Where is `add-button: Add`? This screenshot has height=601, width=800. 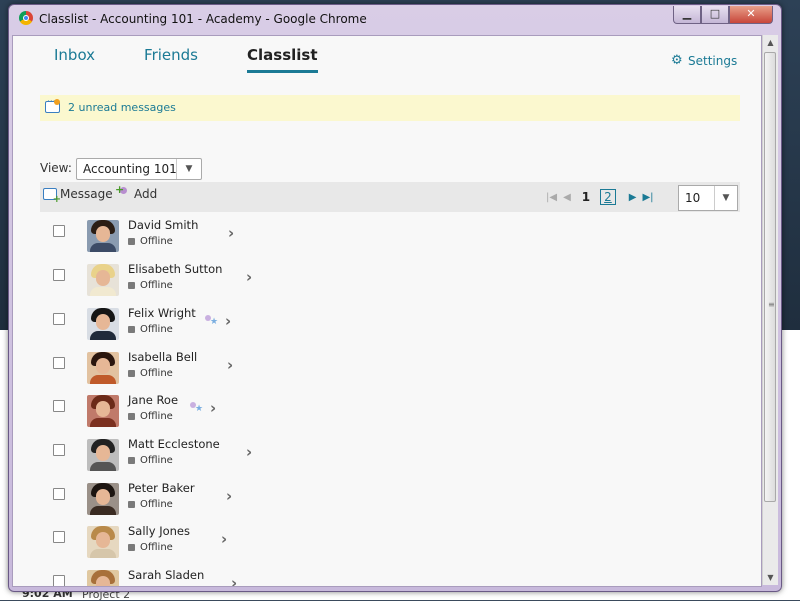 add-button: Add is located at coordinates (136, 192).